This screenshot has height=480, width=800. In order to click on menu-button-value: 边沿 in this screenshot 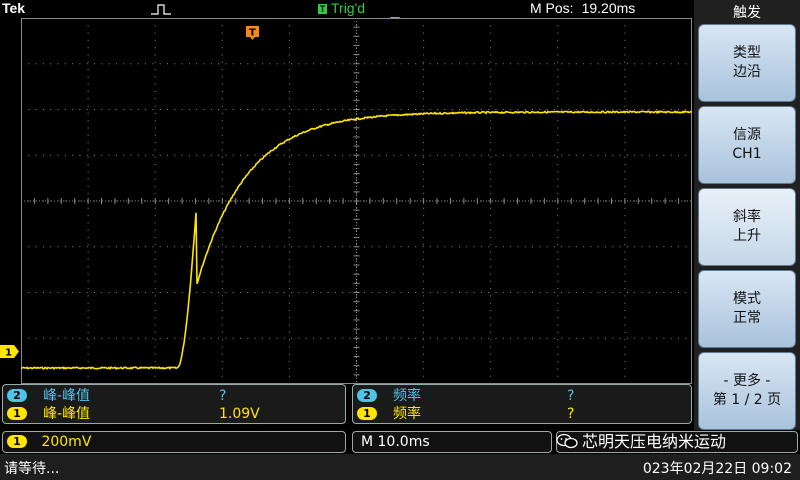, I will do `click(747, 72)`.